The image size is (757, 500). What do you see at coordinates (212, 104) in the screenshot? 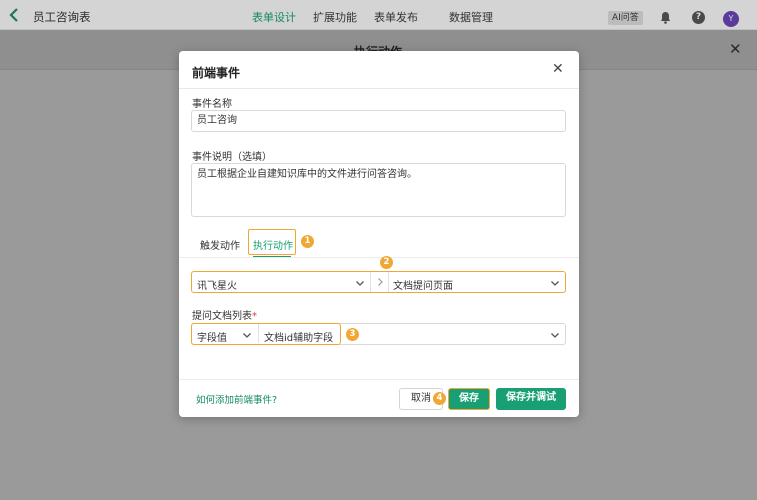
I see `event-name-label: 事件名称` at bounding box center [212, 104].